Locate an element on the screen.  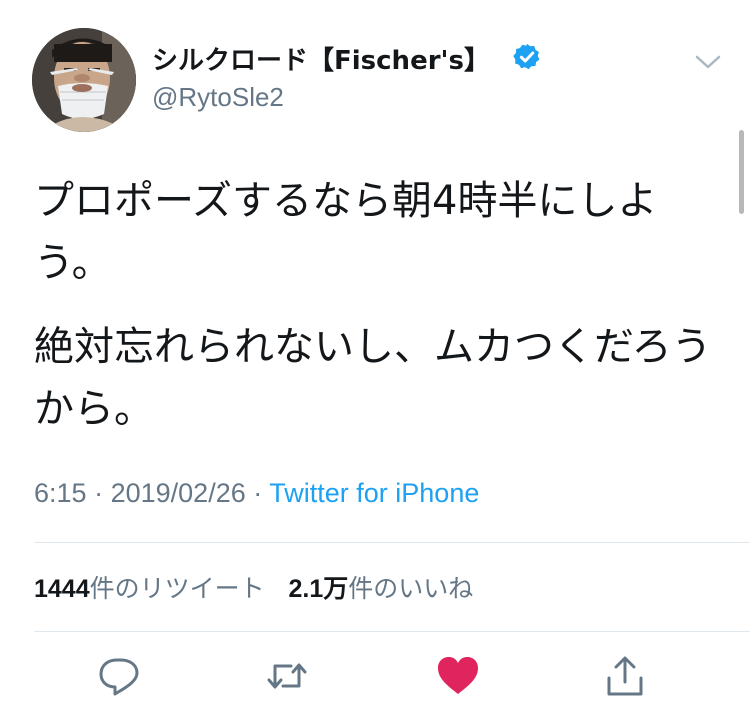
verified-badge-icon is located at coordinates (526, 56).